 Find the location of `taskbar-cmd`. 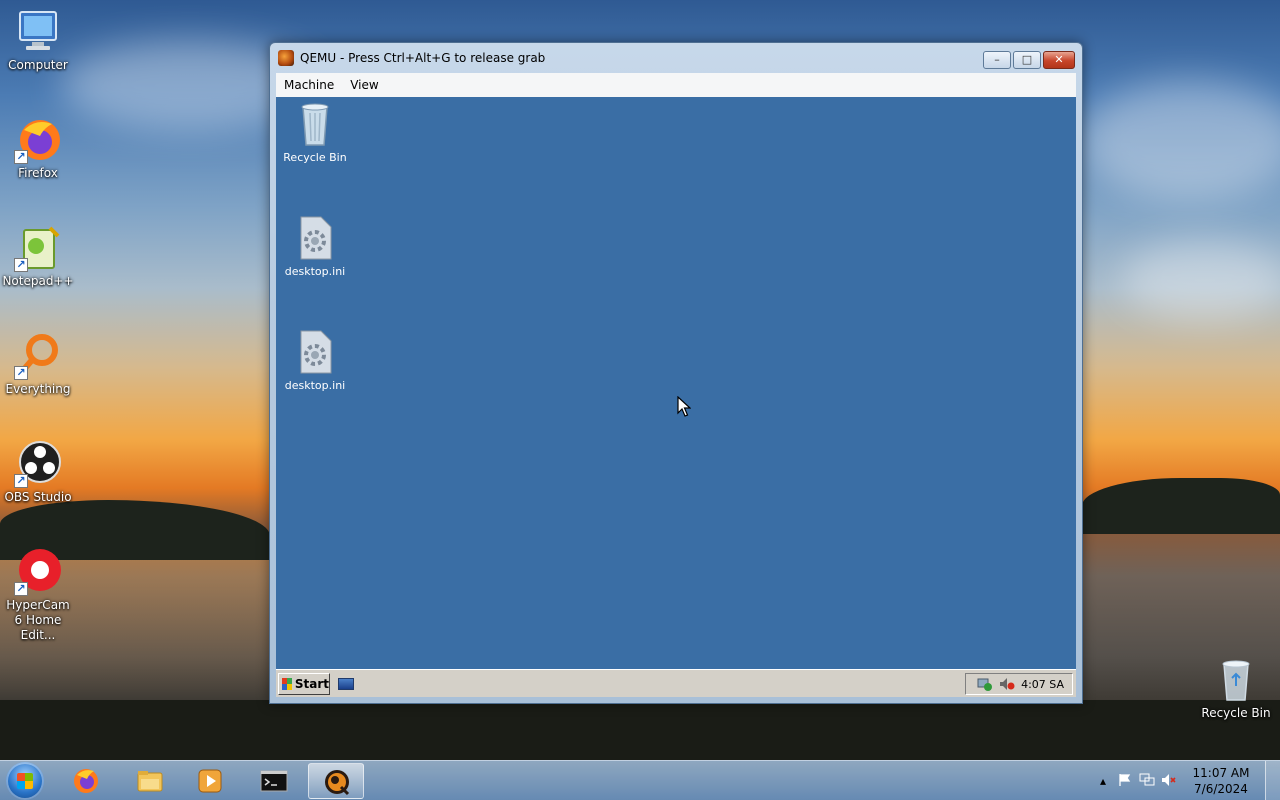

taskbar-cmd is located at coordinates (274, 781).